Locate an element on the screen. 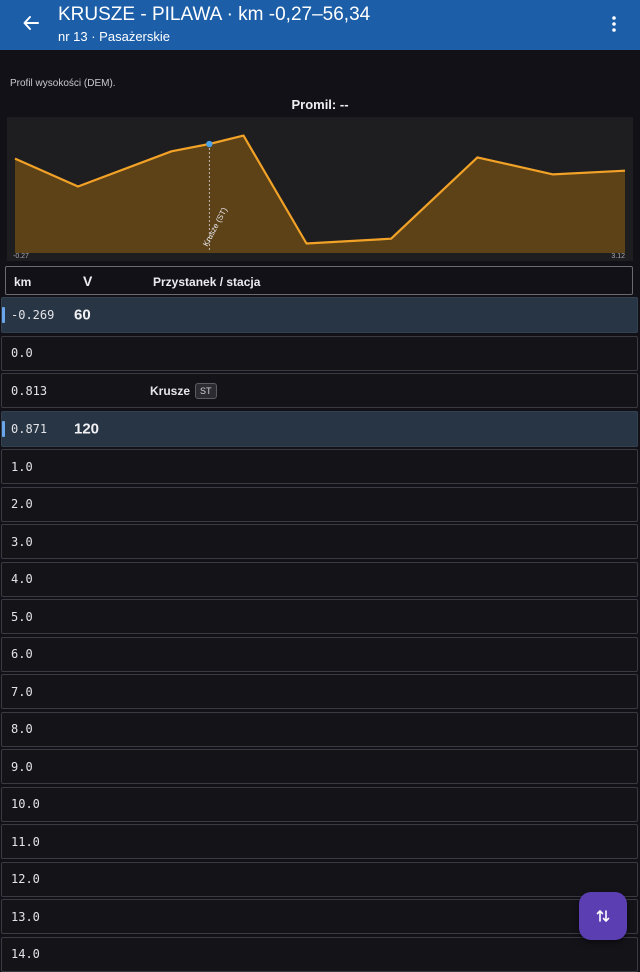 Image resolution: width=640 pixels, height=972 pixels. table-row: 6.0 is located at coordinates (319, 654).